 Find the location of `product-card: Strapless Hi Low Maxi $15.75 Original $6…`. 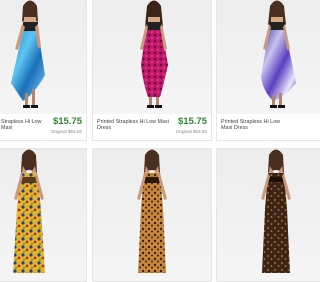

product-card: Strapless Hi Low Maxi $15.75 Original $6… is located at coordinates (43, 70).